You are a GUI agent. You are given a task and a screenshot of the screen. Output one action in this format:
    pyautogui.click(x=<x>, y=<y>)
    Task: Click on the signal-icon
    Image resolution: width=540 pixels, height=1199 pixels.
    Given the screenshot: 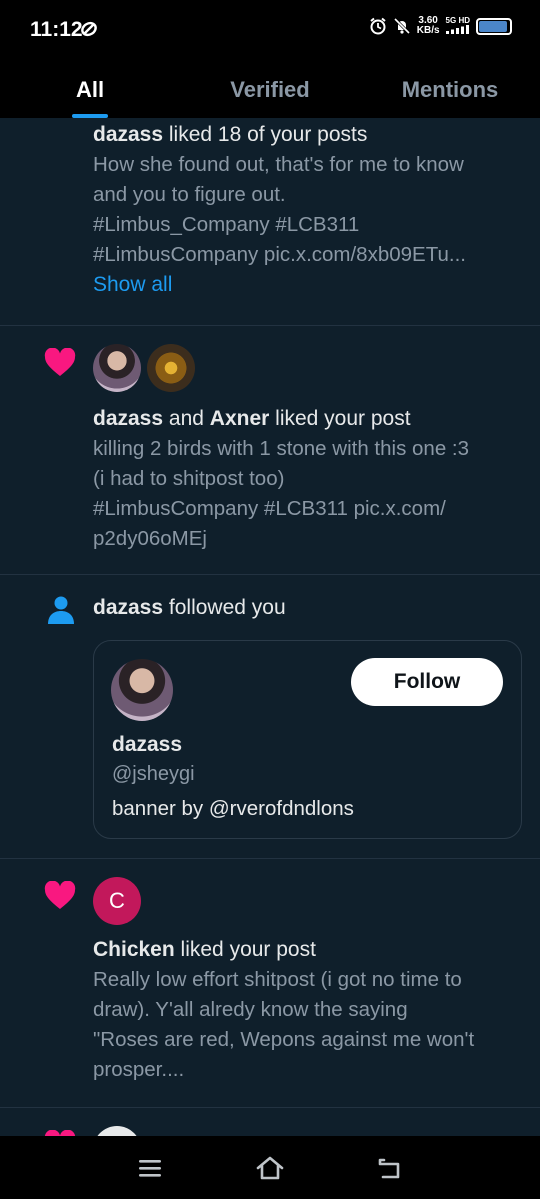 What is the action you would take?
    pyautogui.click(x=457, y=29)
    